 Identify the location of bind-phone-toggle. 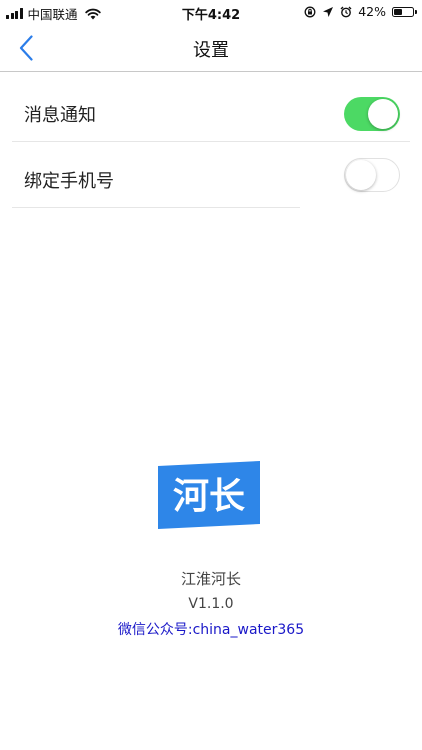
(372, 175).